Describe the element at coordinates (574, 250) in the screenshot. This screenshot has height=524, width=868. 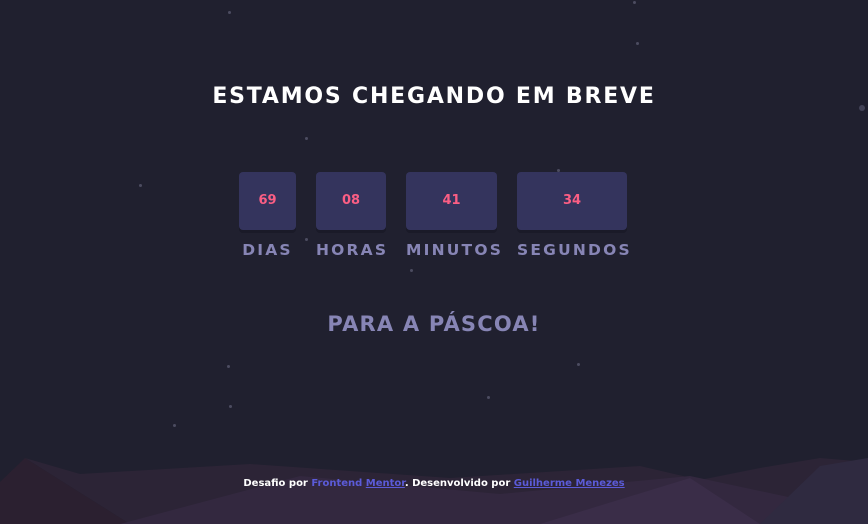
I see `seconds-label: SEGUNDOS` at that location.